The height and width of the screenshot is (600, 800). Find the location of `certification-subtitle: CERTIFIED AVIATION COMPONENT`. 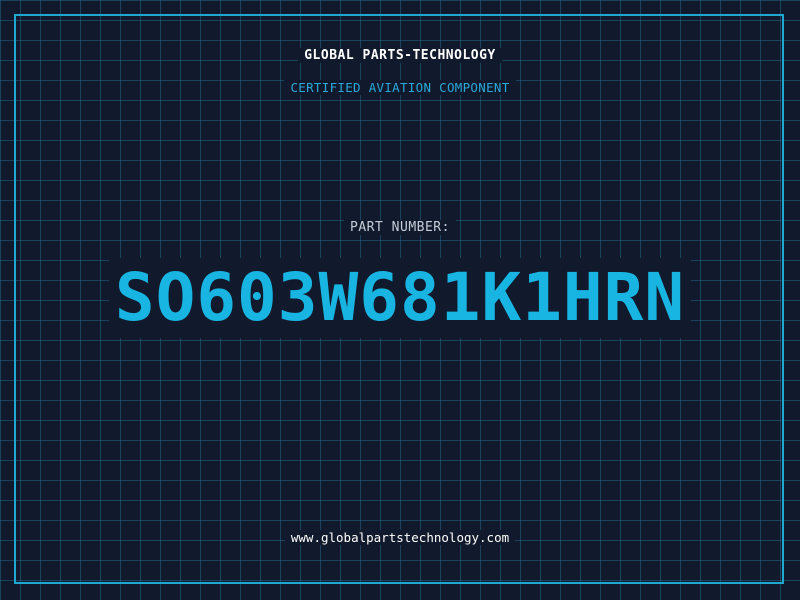

certification-subtitle: CERTIFIED AVIATION COMPONENT is located at coordinates (400, 87).